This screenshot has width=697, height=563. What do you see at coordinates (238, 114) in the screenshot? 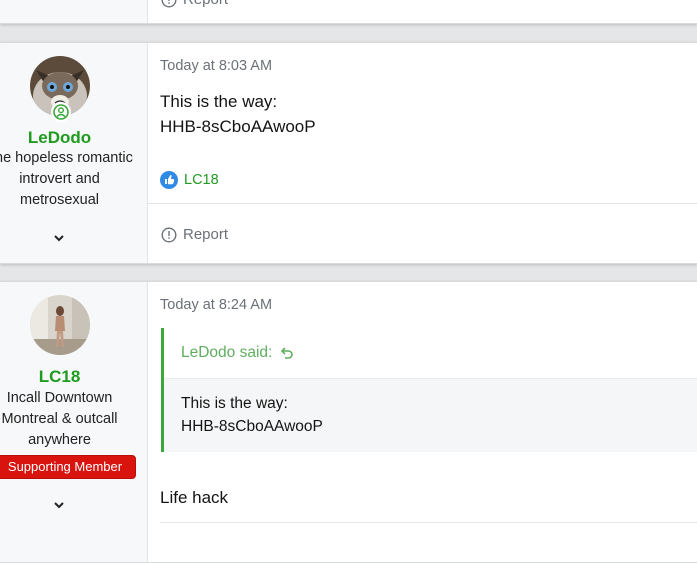
I see `message-body: This is the way: HHB-8sCboAAwooP` at bounding box center [238, 114].